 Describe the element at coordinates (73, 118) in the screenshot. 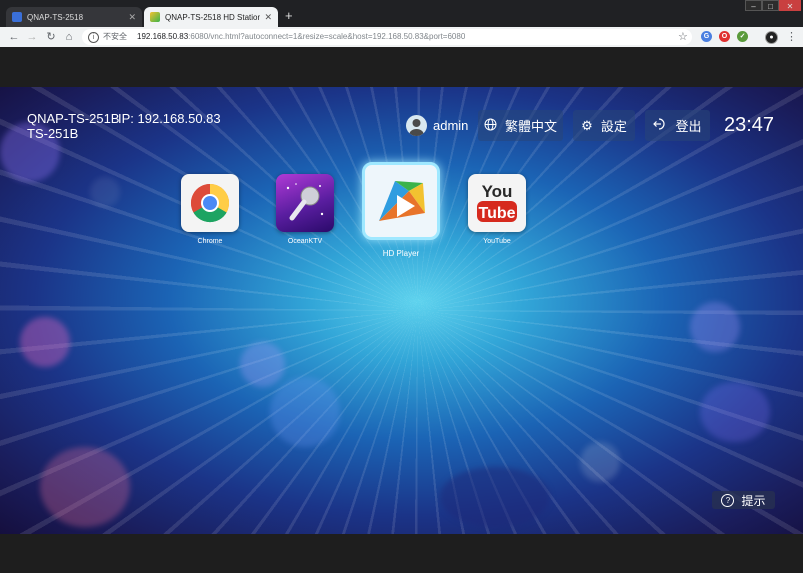

I see `device-name: QNAP-TS-251B` at that location.